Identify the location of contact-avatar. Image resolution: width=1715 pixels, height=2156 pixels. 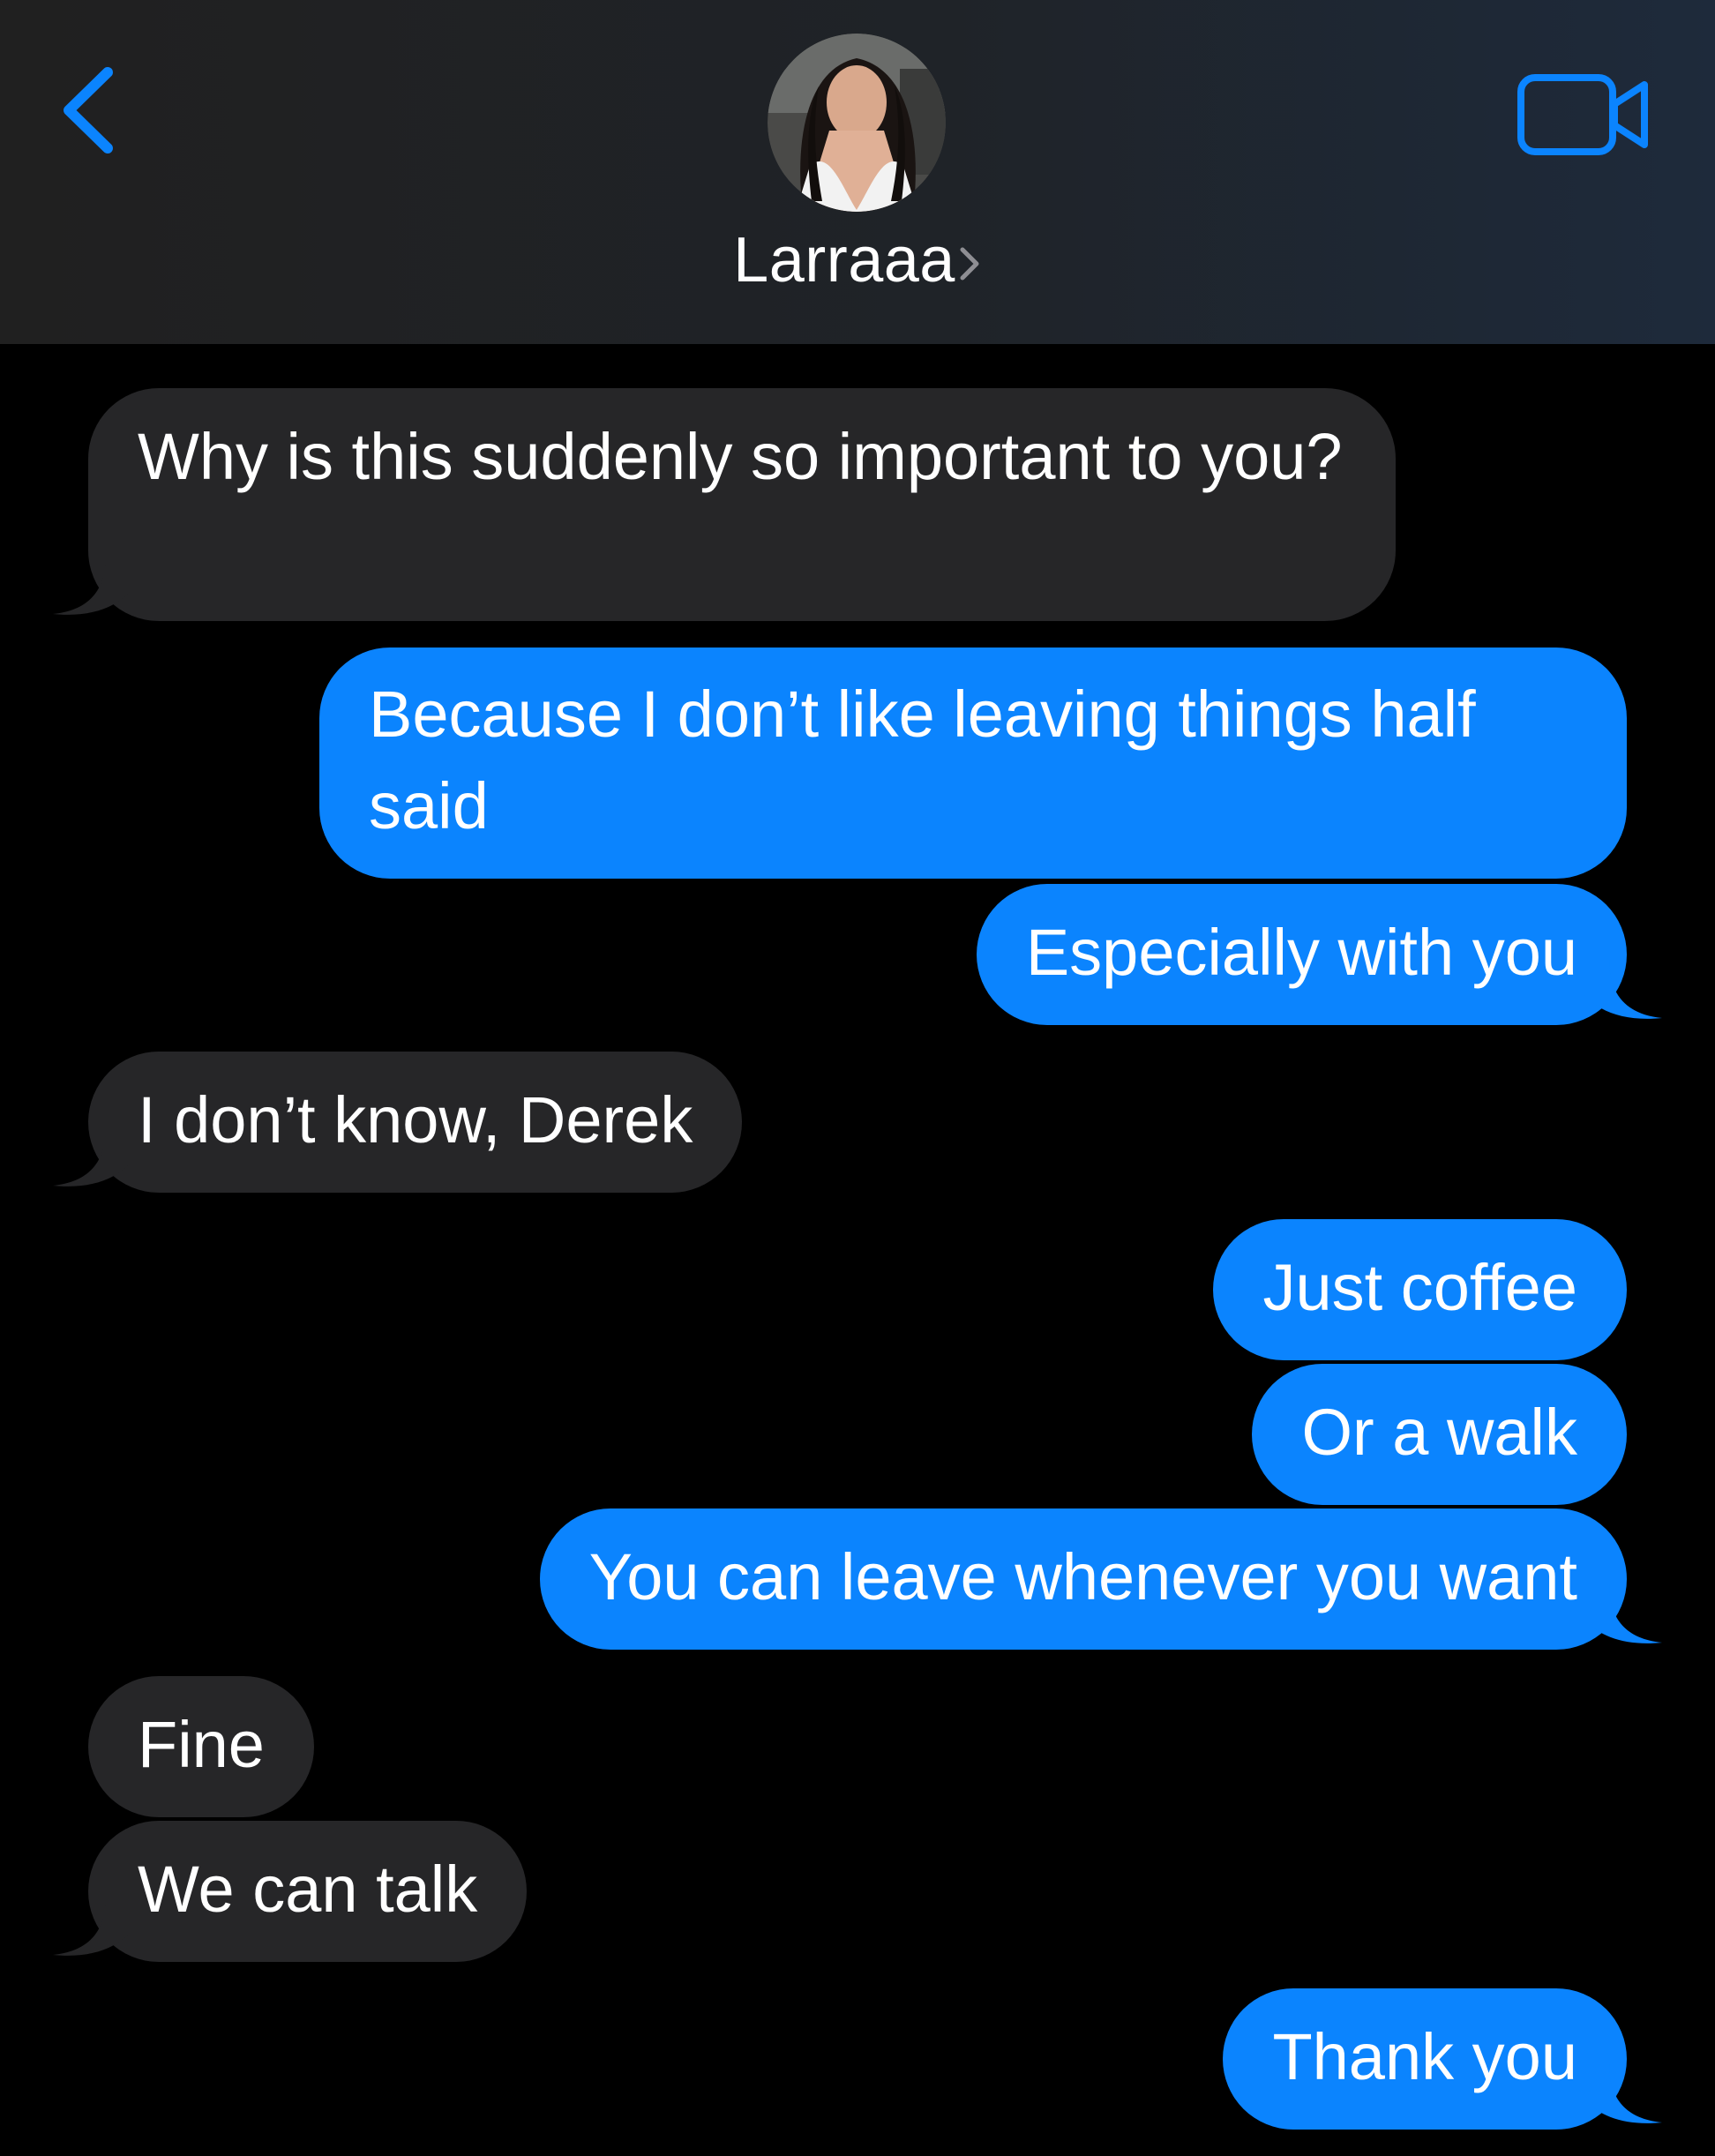
(857, 123).